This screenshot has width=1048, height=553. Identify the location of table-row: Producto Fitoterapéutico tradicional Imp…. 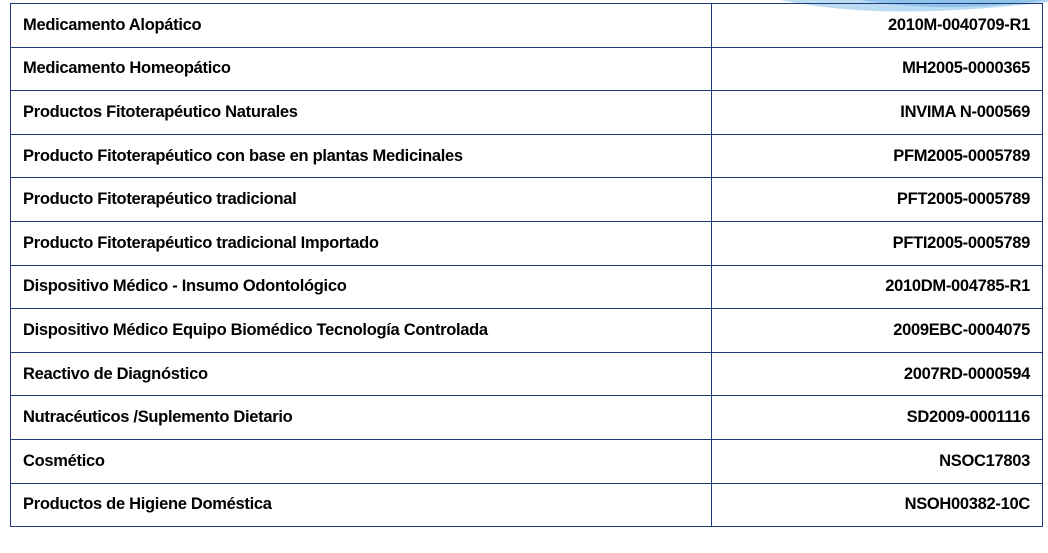
(526, 243).